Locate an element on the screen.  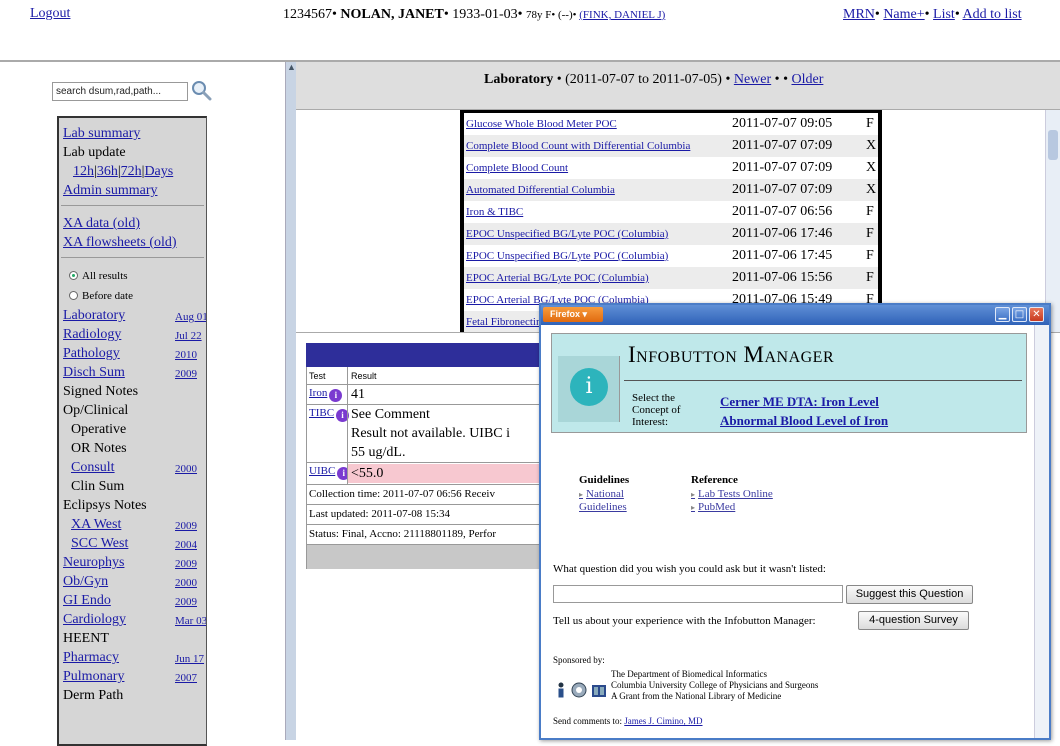
sidebar-item-label: GI Endo is located at coordinates (87, 600).